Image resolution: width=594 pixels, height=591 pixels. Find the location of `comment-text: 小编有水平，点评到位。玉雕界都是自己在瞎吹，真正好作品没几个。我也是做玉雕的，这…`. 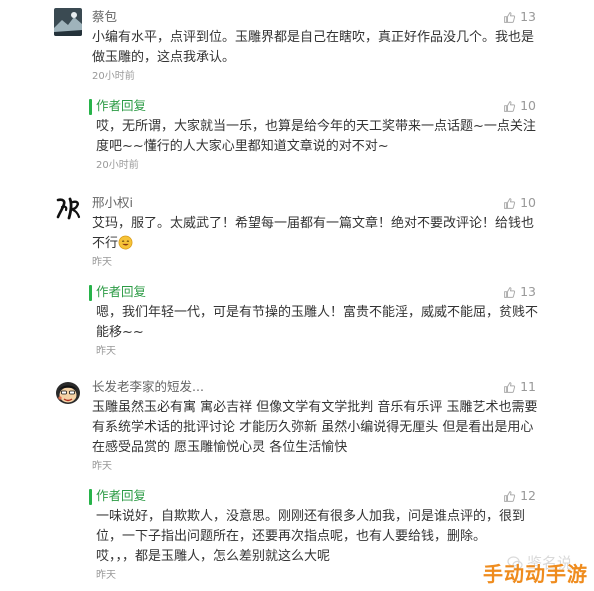

comment-text: 小编有水平，点评到位。玉雕界都是自己在瞎吹，真正好作品没几个。我也是做玉雕的，这… is located at coordinates (313, 47).